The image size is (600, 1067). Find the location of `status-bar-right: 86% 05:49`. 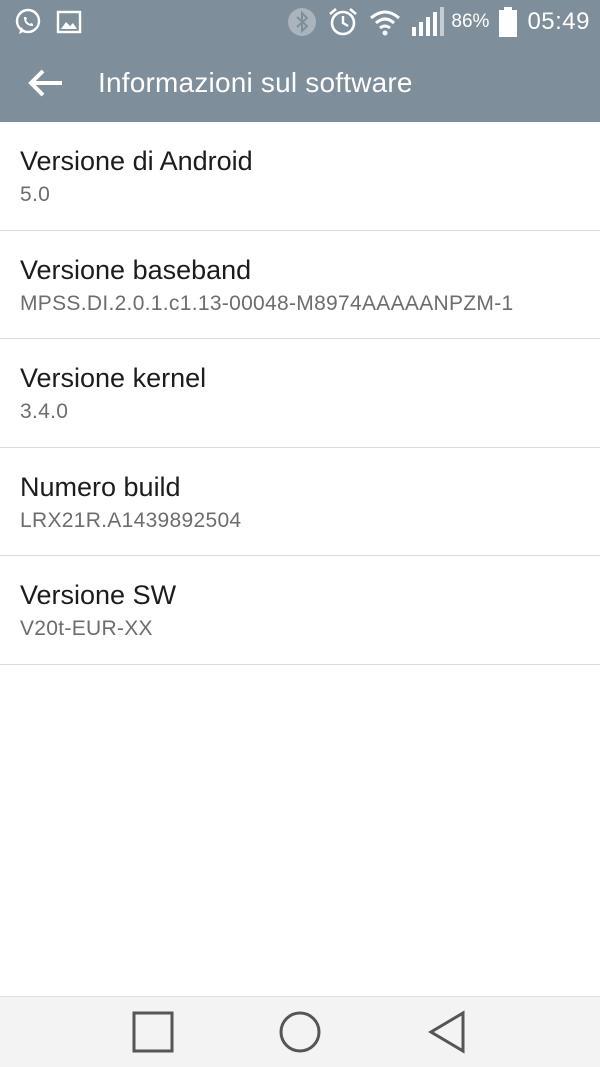

status-bar-right: 86% 05:49 is located at coordinates (433, 22).